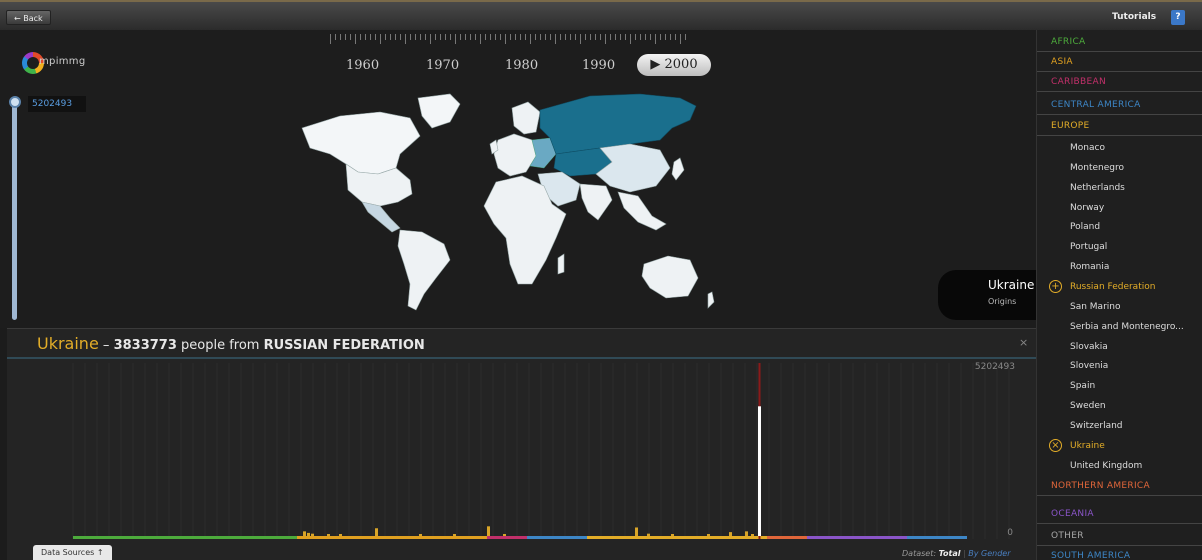  Describe the element at coordinates (1106, 466) in the screenshot. I see `country-item: United Kingdom` at that location.